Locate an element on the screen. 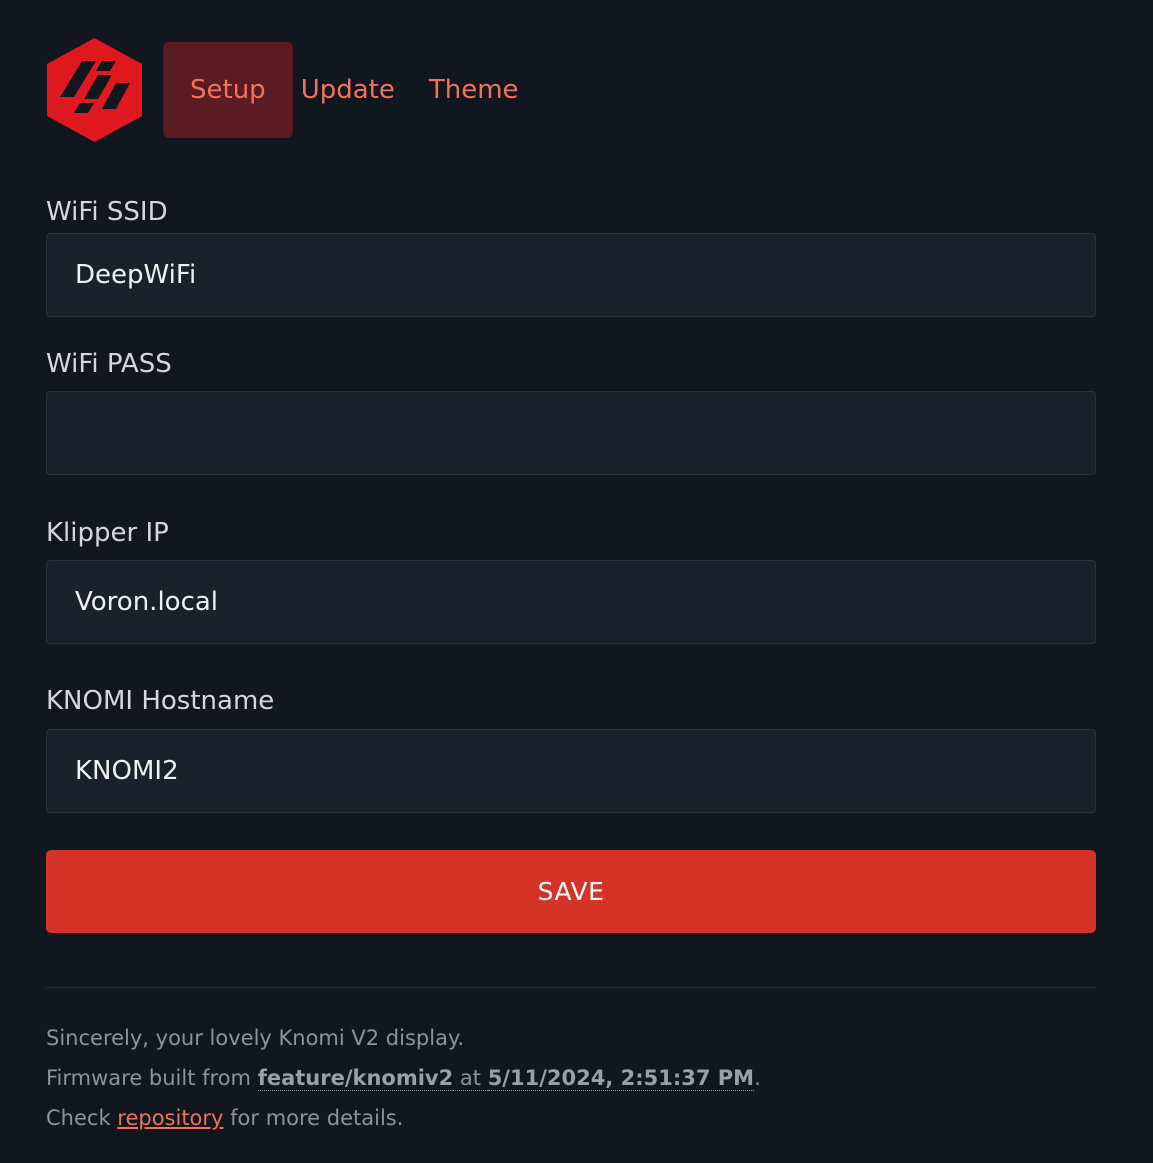 The height and width of the screenshot is (1163, 1153). klipper-ip-input is located at coordinates (571, 602).